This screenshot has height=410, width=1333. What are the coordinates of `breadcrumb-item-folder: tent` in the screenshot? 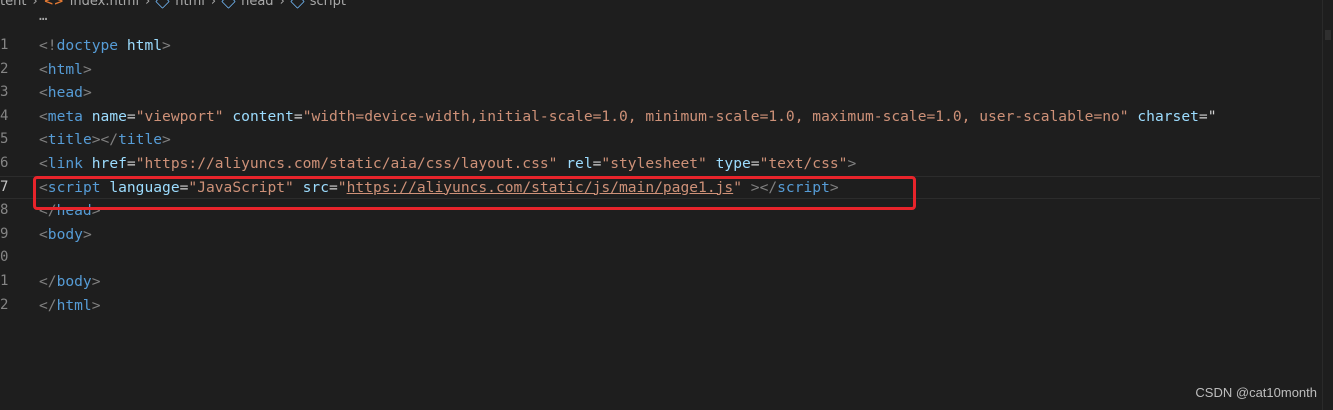 It's located at (13, 4).